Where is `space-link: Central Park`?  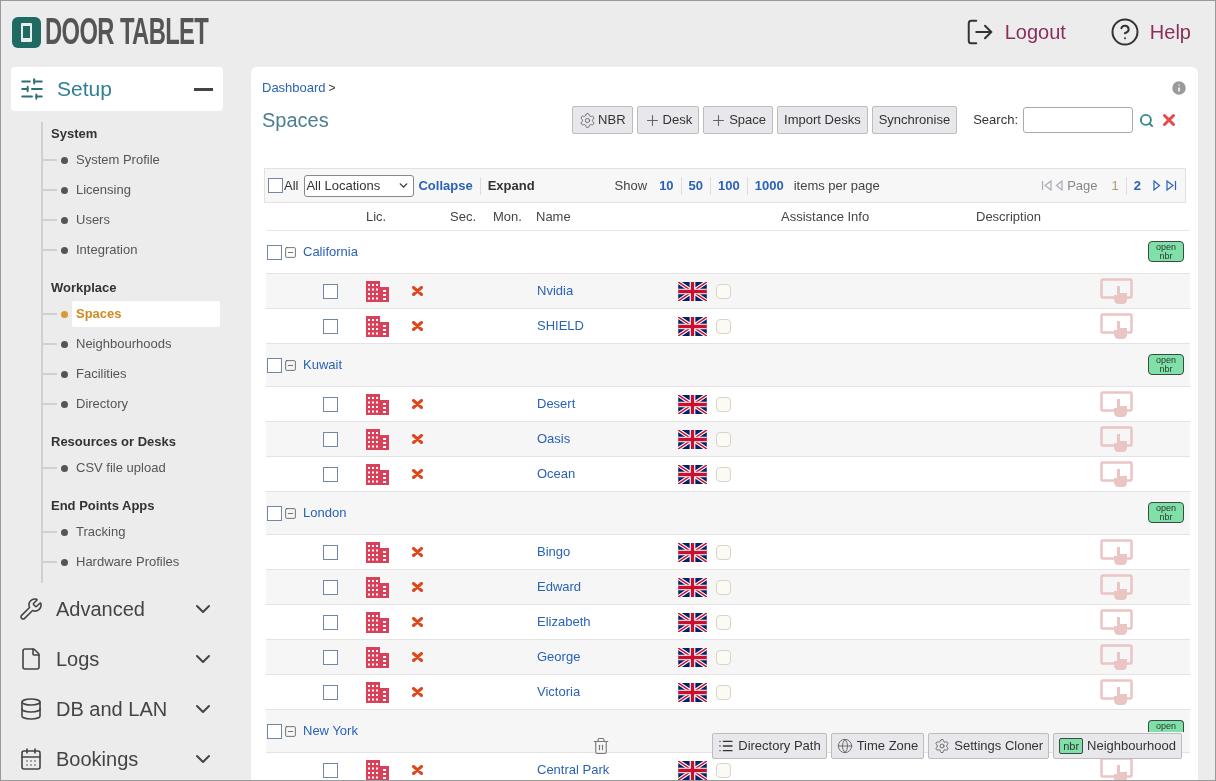 space-link: Central Park is located at coordinates (573, 770).